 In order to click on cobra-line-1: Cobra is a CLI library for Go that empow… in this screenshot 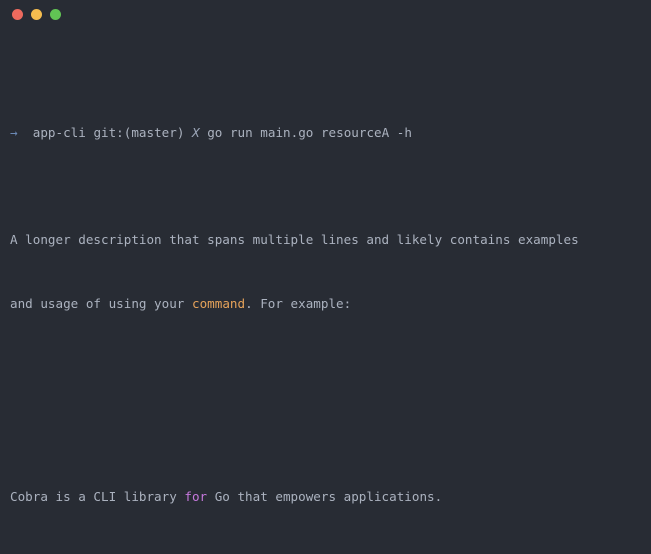, I will do `click(325, 496)`.